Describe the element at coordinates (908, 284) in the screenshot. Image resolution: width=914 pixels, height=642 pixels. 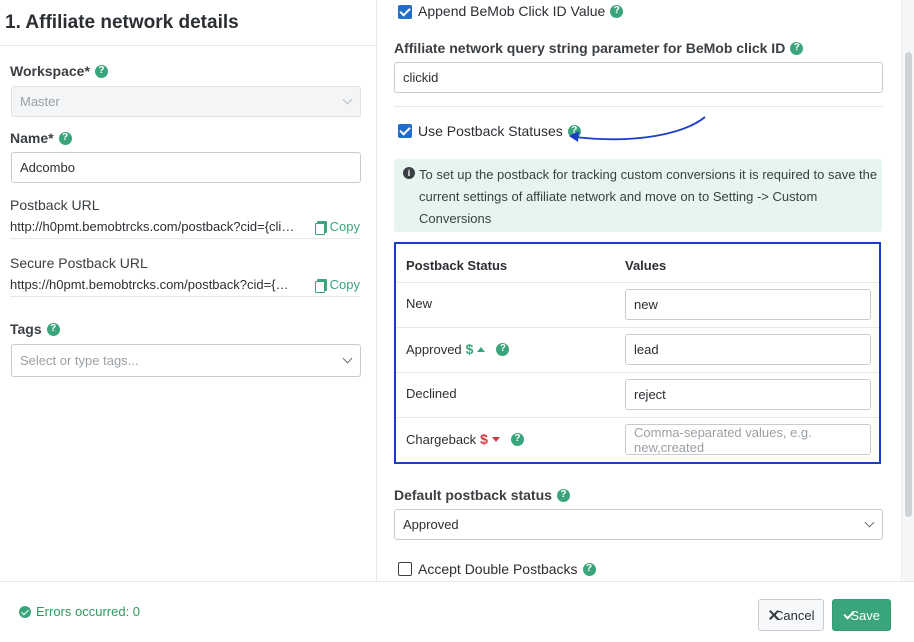
I see `scrollbar-thumb` at that location.